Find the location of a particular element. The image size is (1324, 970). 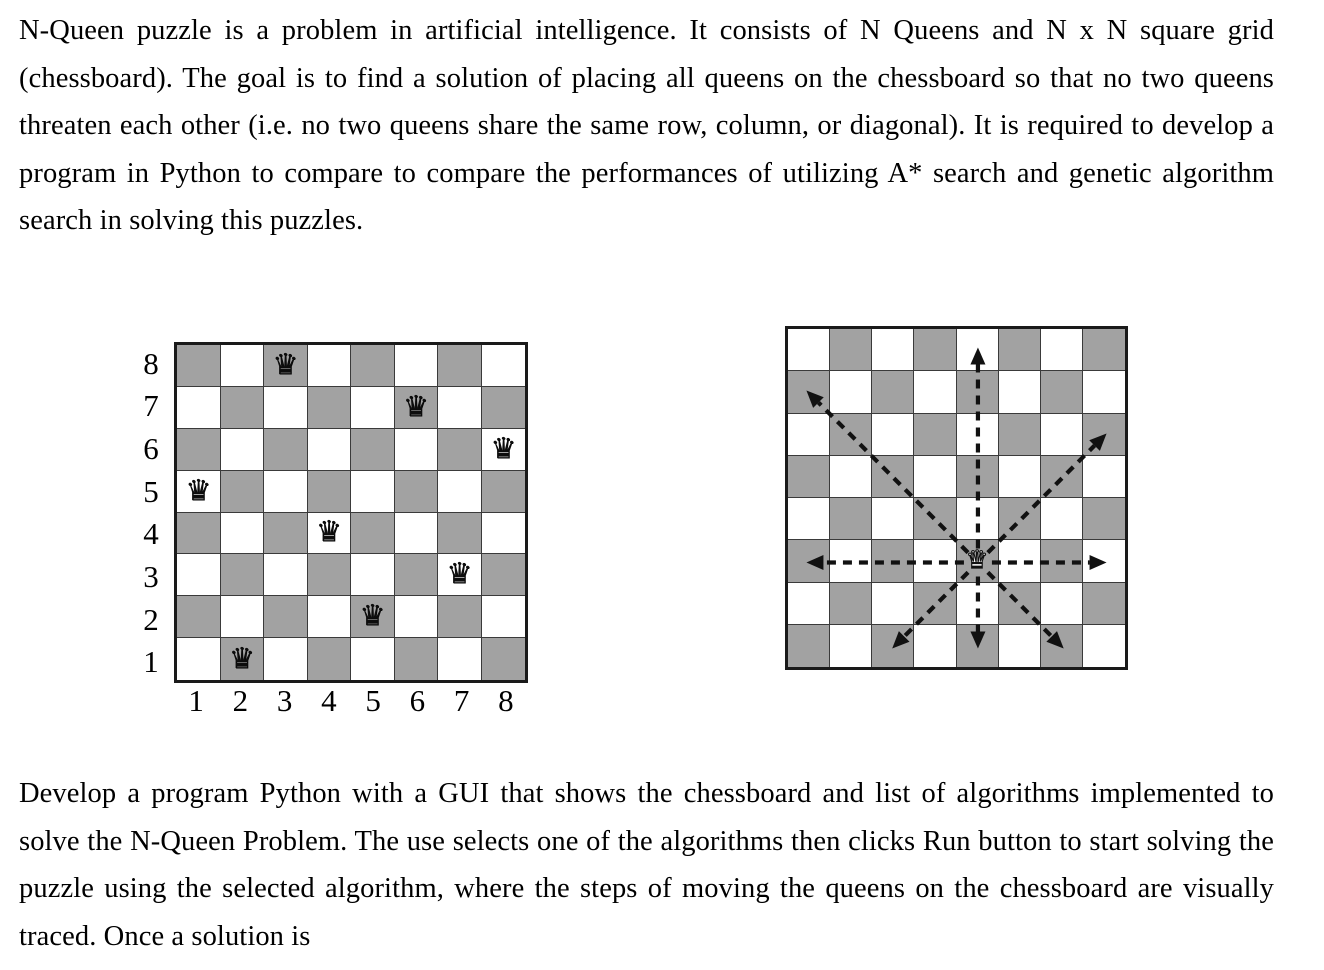

rank-axis-labels: 8 7 6 5 4 3 2 1 is located at coordinates (151, 512).